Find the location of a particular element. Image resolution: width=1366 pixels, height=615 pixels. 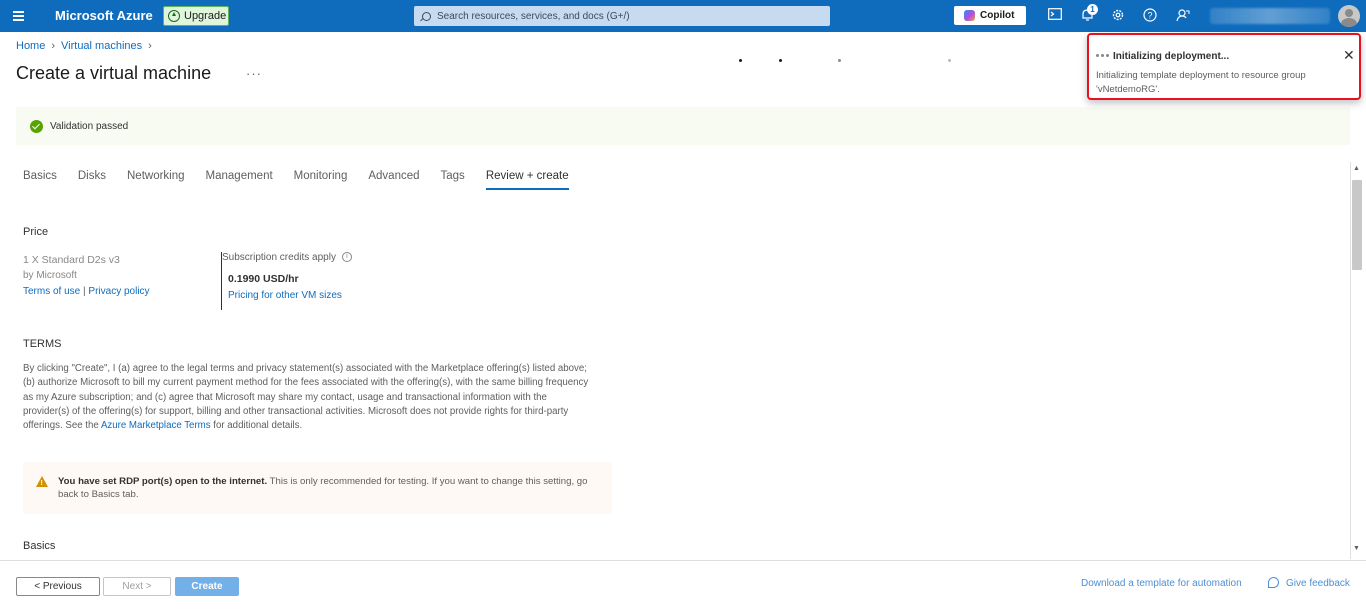

breadcrumb-home: Home is located at coordinates (30, 46).